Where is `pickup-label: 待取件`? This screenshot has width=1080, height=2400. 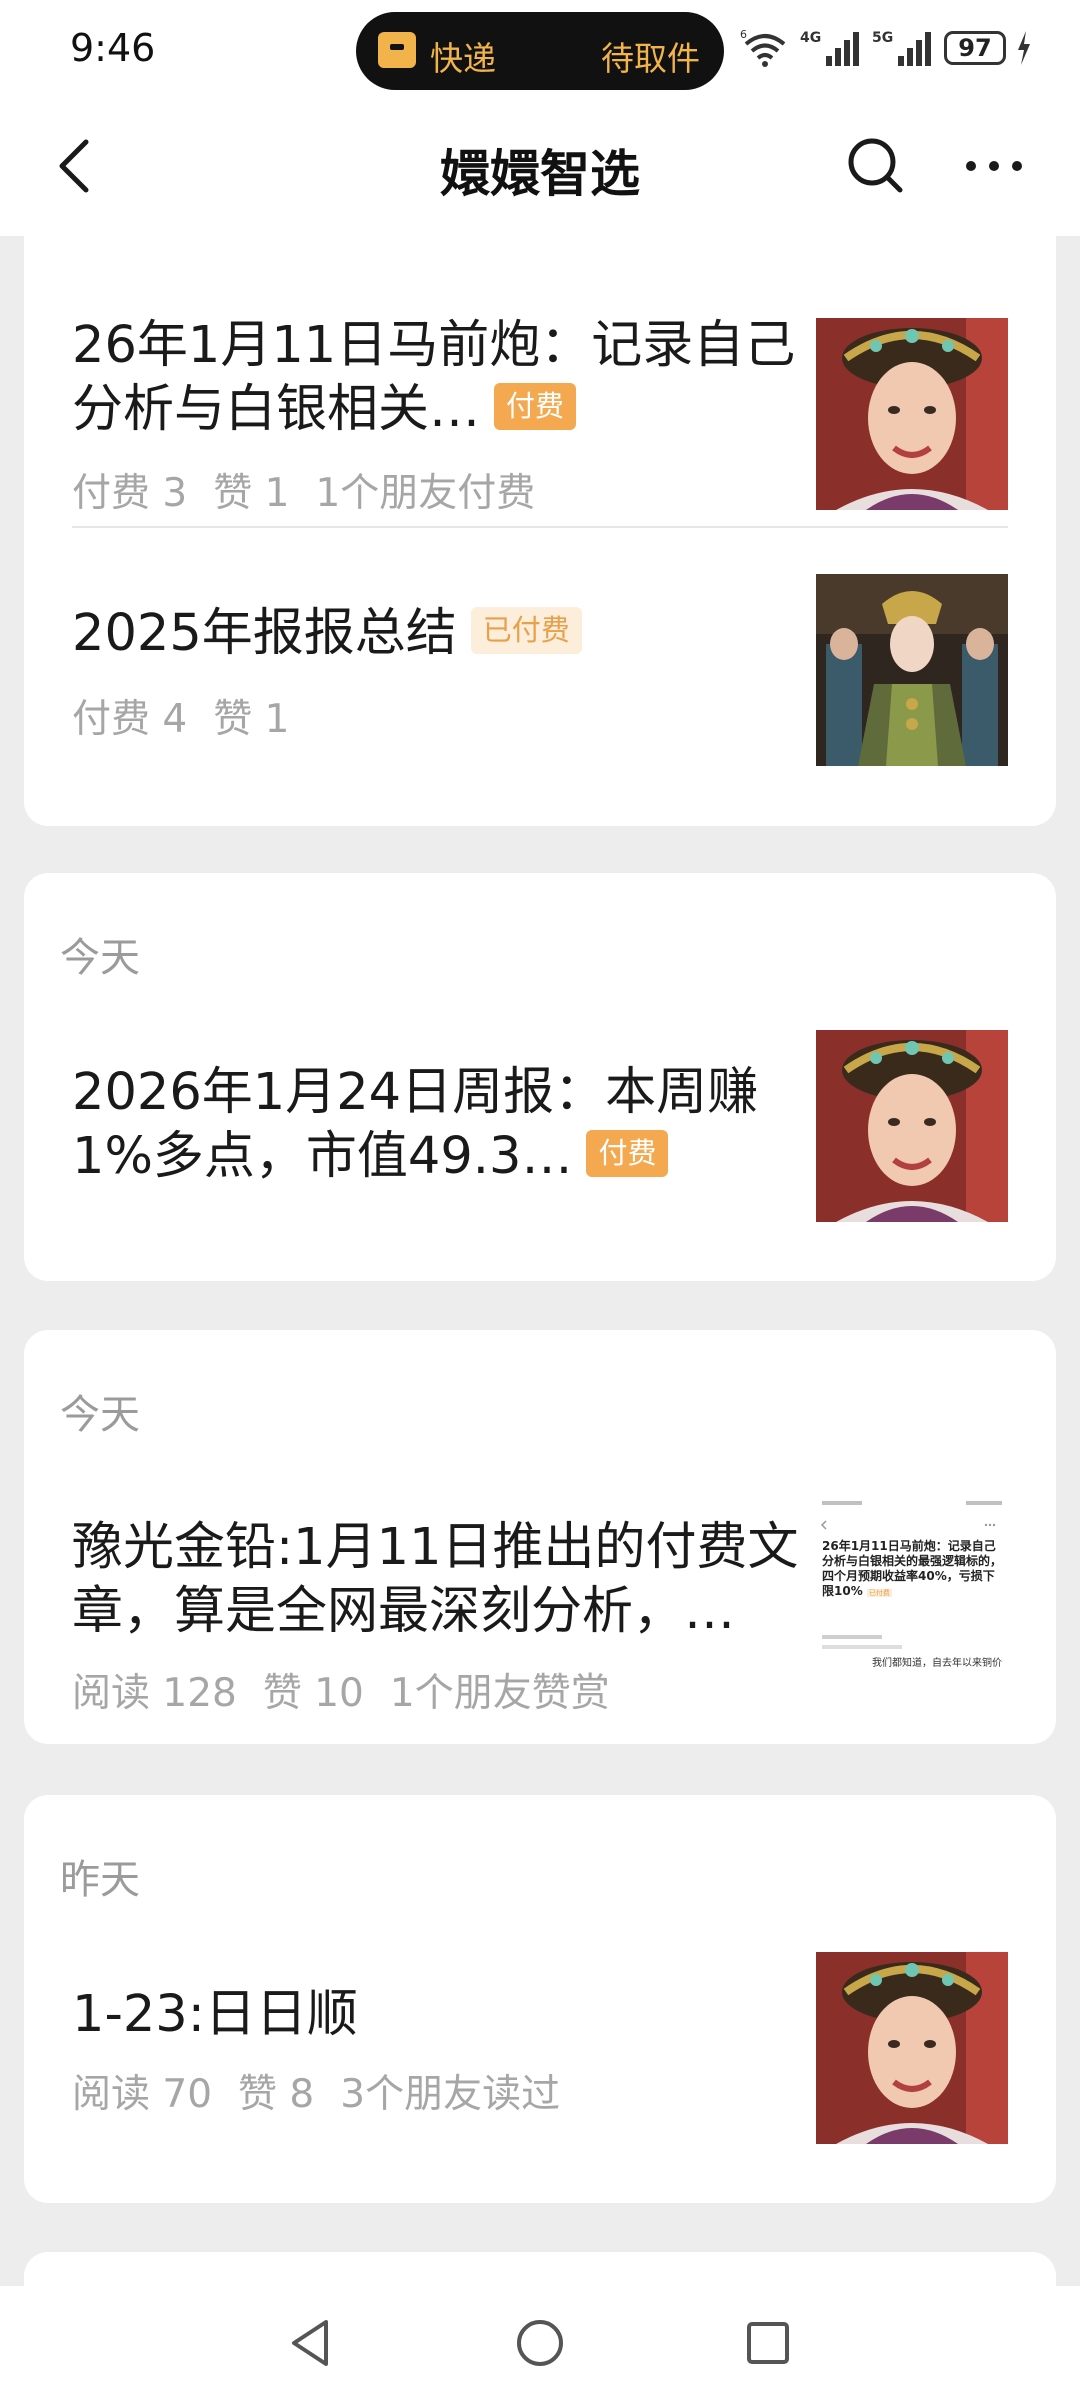
pickup-label: 待取件 is located at coordinates (650, 58).